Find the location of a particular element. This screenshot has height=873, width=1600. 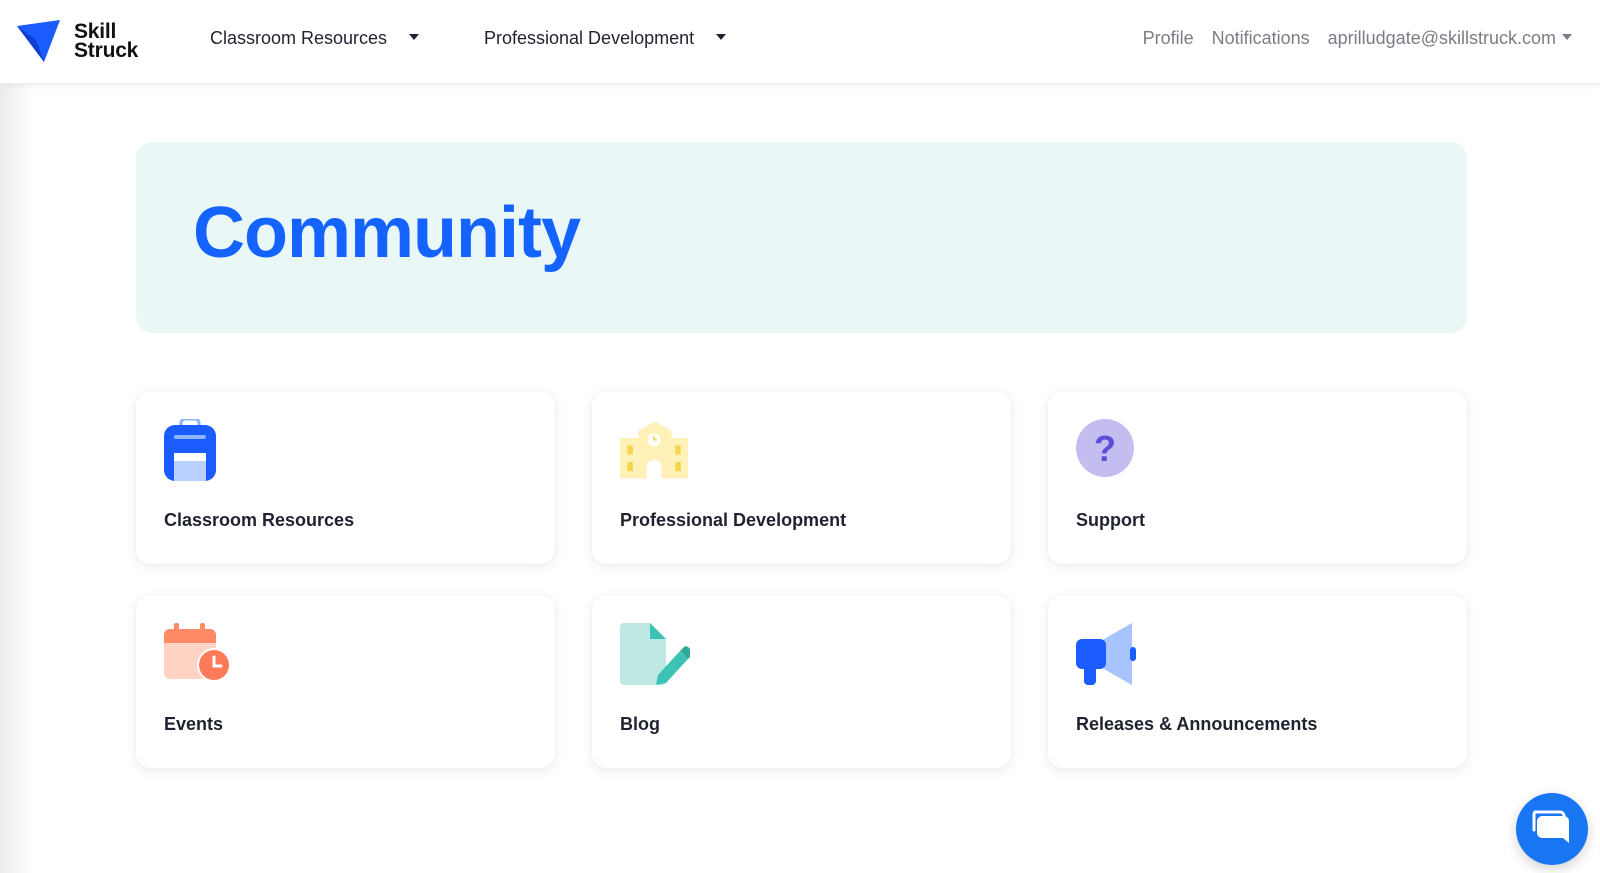

skill-struck-logo: Skill Struck is located at coordinates (77, 41).